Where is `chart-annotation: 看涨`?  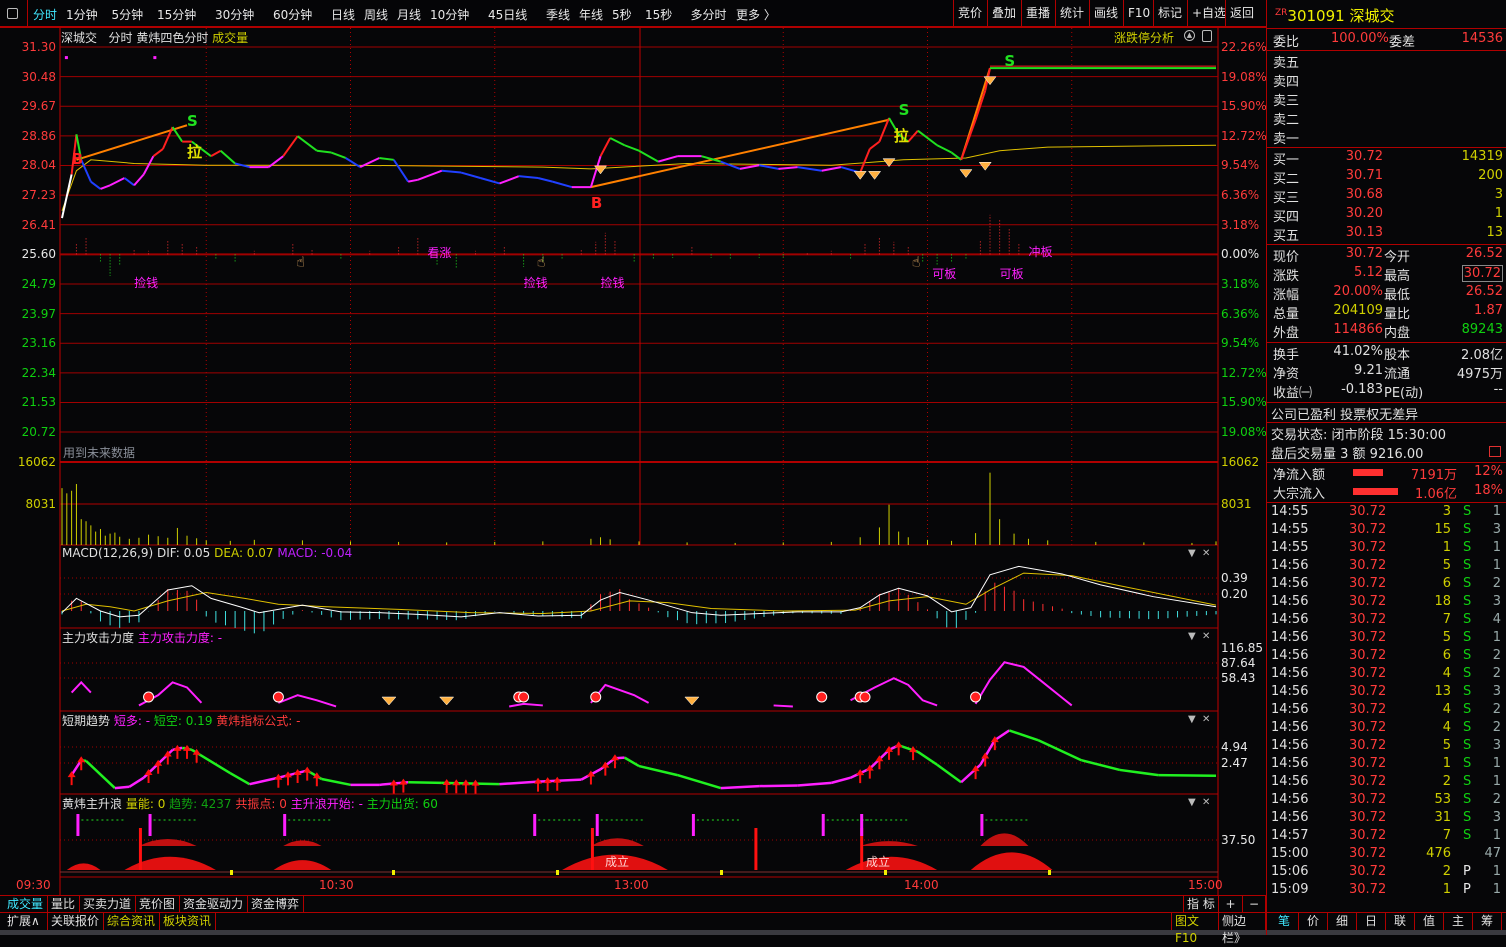
chart-annotation: 看涨 is located at coordinates (439, 252).